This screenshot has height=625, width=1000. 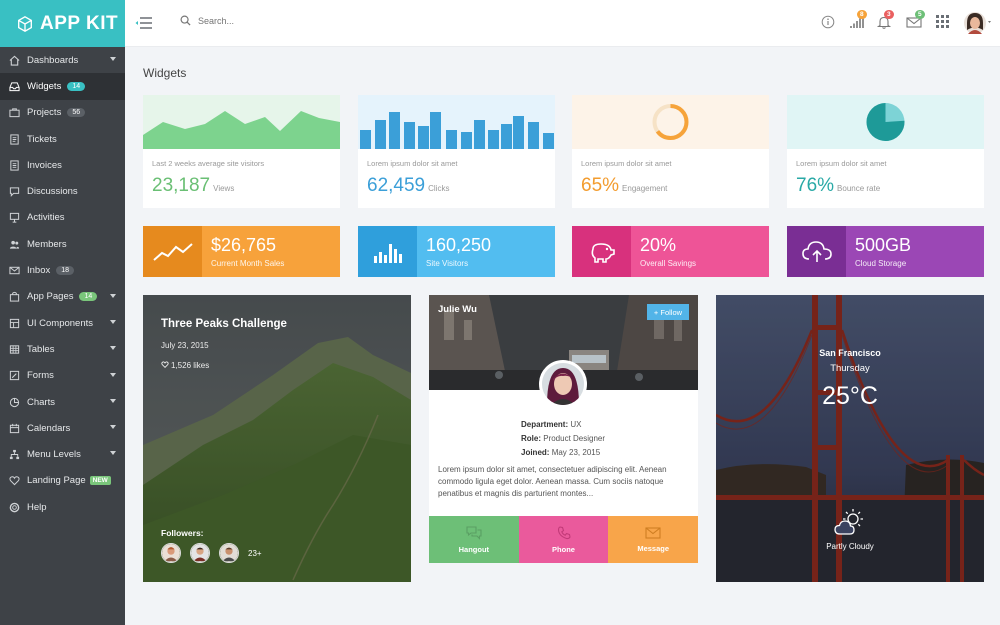 What do you see at coordinates (915, 21) in the screenshot?
I see `envelope-icon: 5` at bounding box center [915, 21].